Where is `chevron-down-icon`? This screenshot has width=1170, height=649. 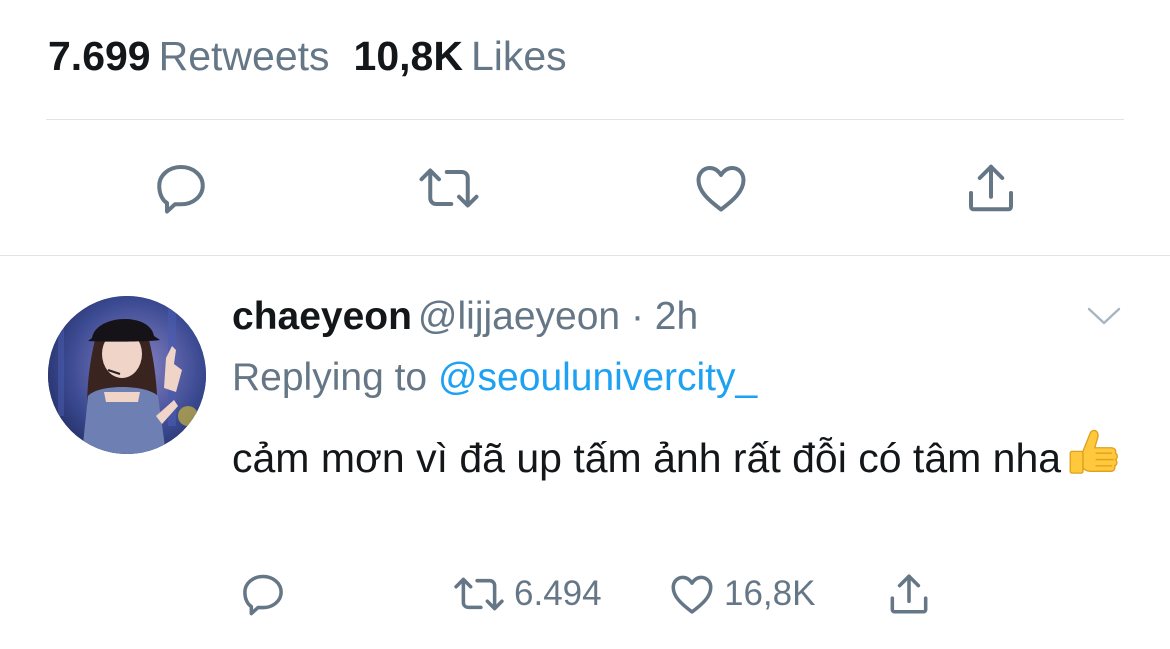
chevron-down-icon is located at coordinates (1104, 316).